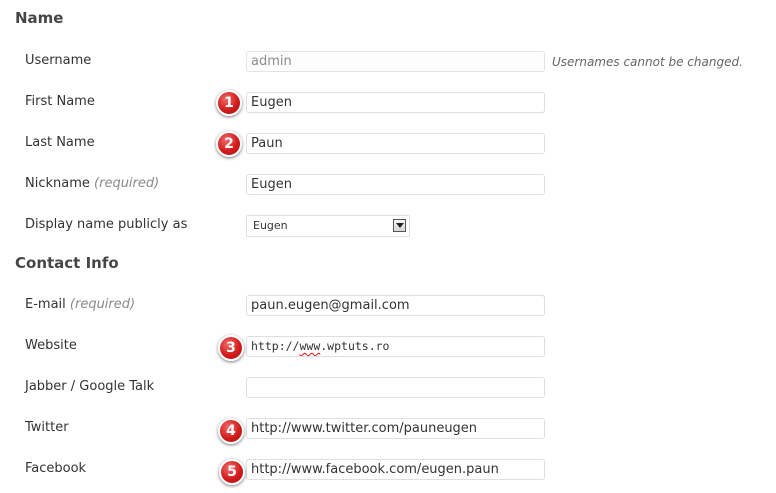 The image size is (776, 493). I want to click on nickname-field: Eugen, so click(395, 184).